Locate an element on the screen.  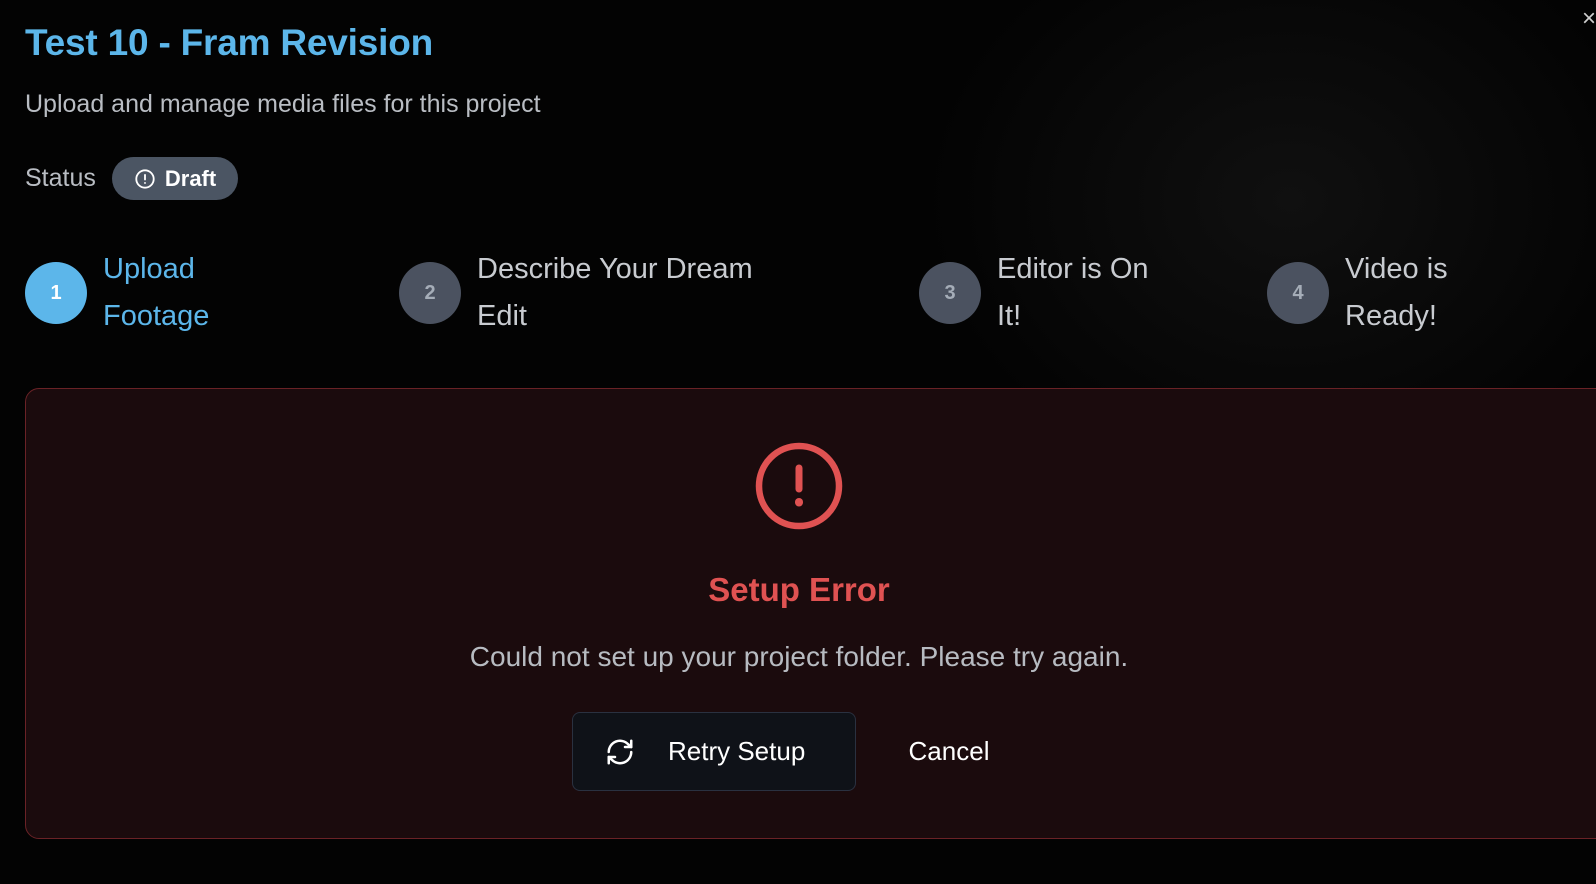
step-upload-footage: 1 Upload Footage is located at coordinates (117, 293).